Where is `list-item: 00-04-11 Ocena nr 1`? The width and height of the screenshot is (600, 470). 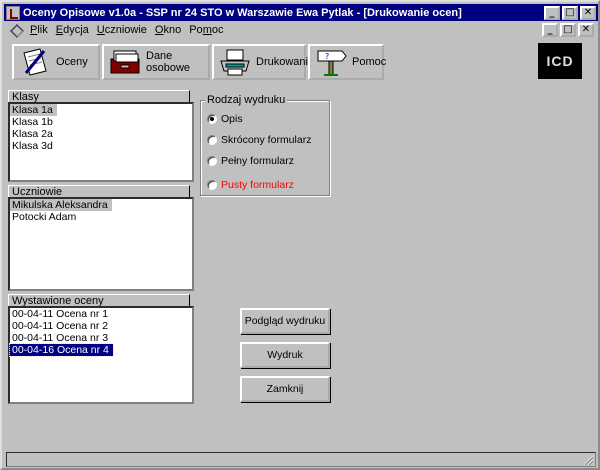
list-item: 00-04-11 Ocena nr 1 is located at coordinates (101, 314).